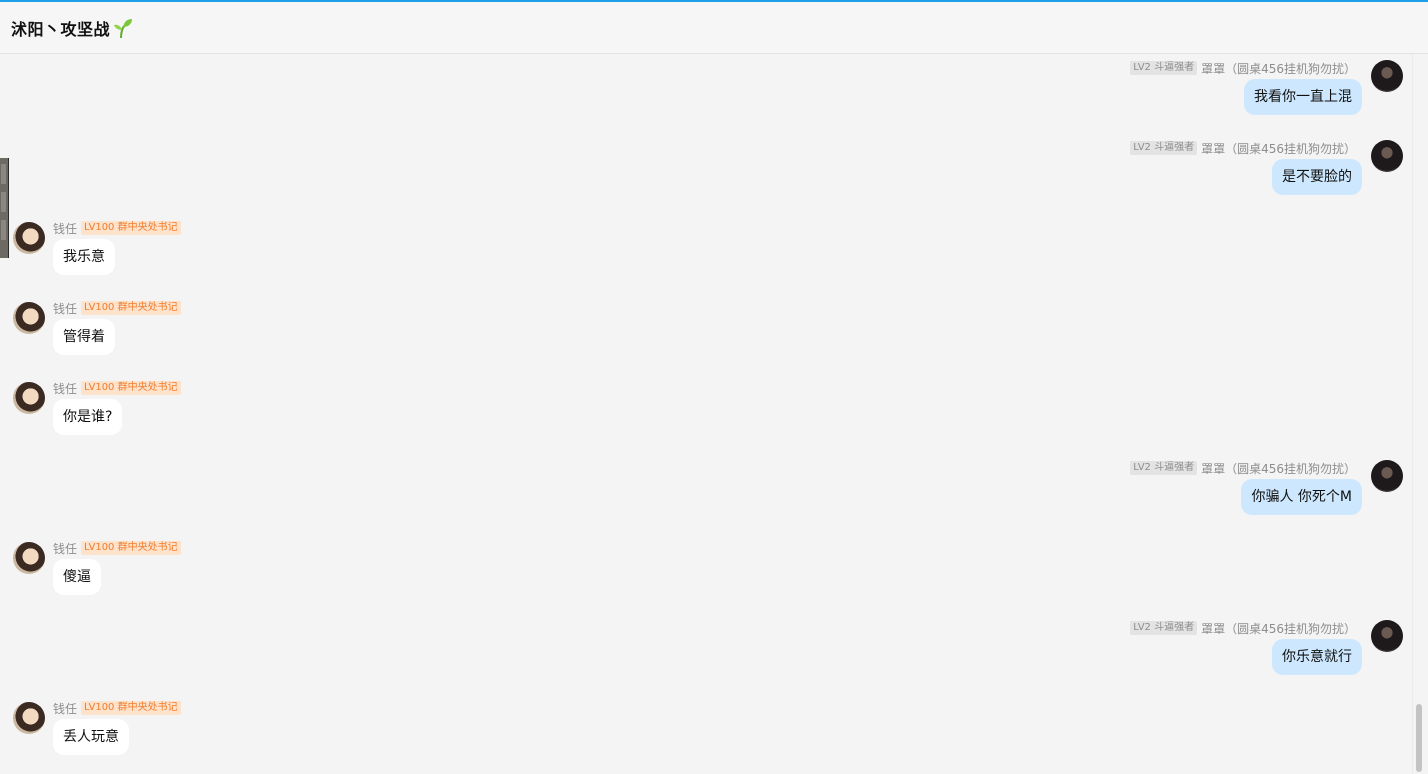 The height and width of the screenshot is (774, 1428). I want to click on scrollbar, so click(1420, 414).